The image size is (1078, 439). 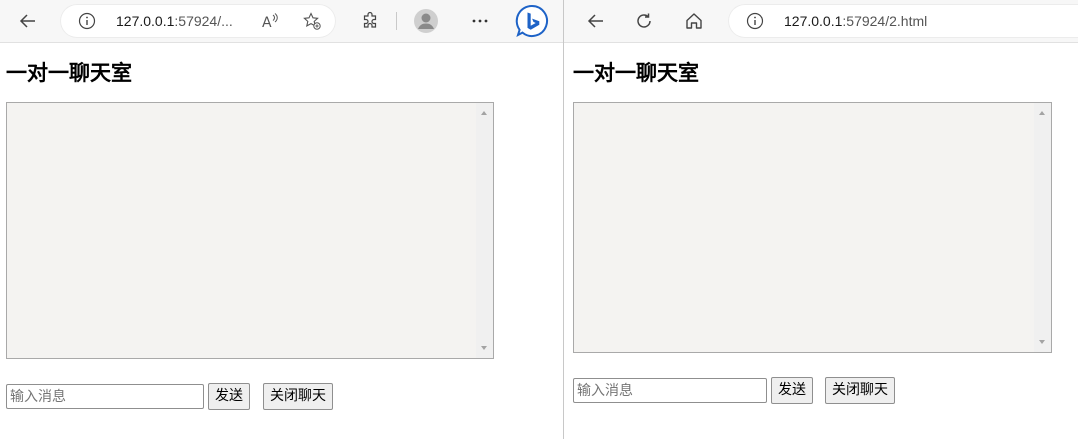 I want to click on url-text: 127.0.0.1:57924/2.html, so click(x=855, y=21).